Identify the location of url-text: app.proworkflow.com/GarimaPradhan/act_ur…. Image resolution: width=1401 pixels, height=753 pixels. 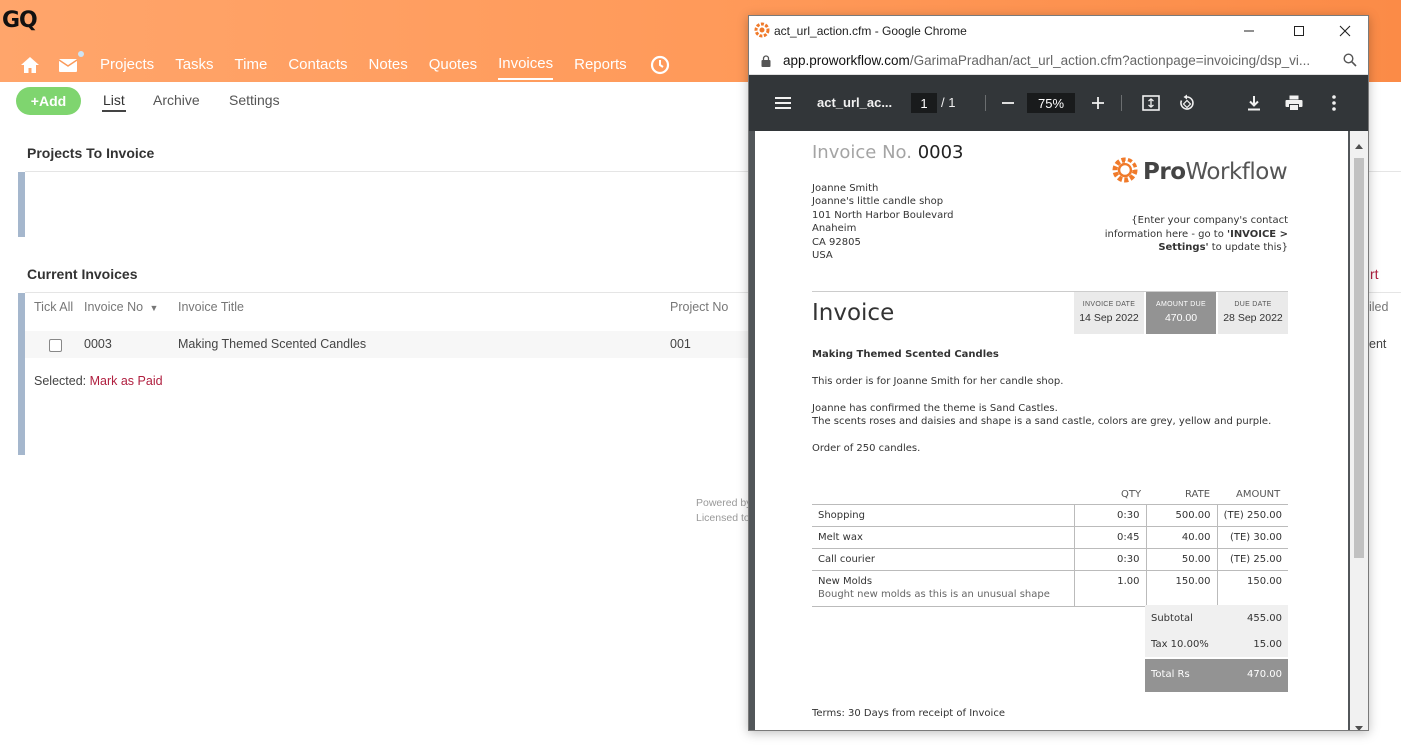
(1060, 60).